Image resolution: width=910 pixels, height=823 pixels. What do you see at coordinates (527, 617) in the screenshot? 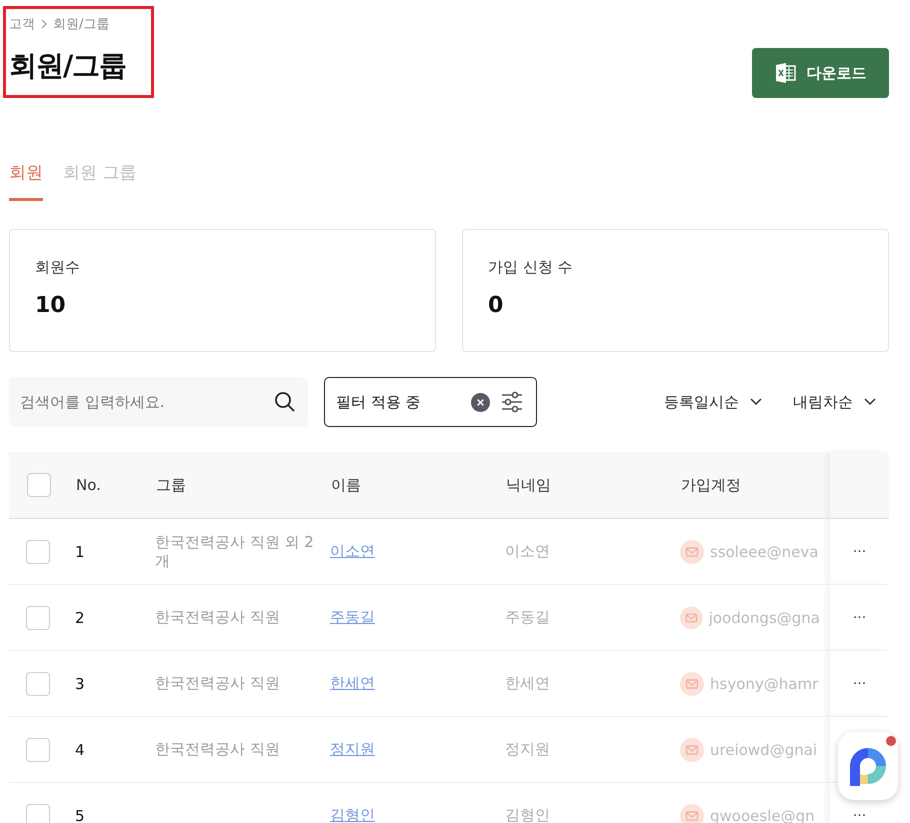
I see `table-cell: 주동길` at bounding box center [527, 617].